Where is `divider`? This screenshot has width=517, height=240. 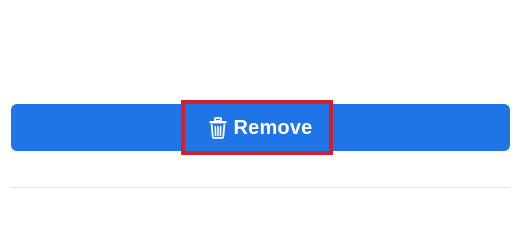
divider is located at coordinates (260, 187).